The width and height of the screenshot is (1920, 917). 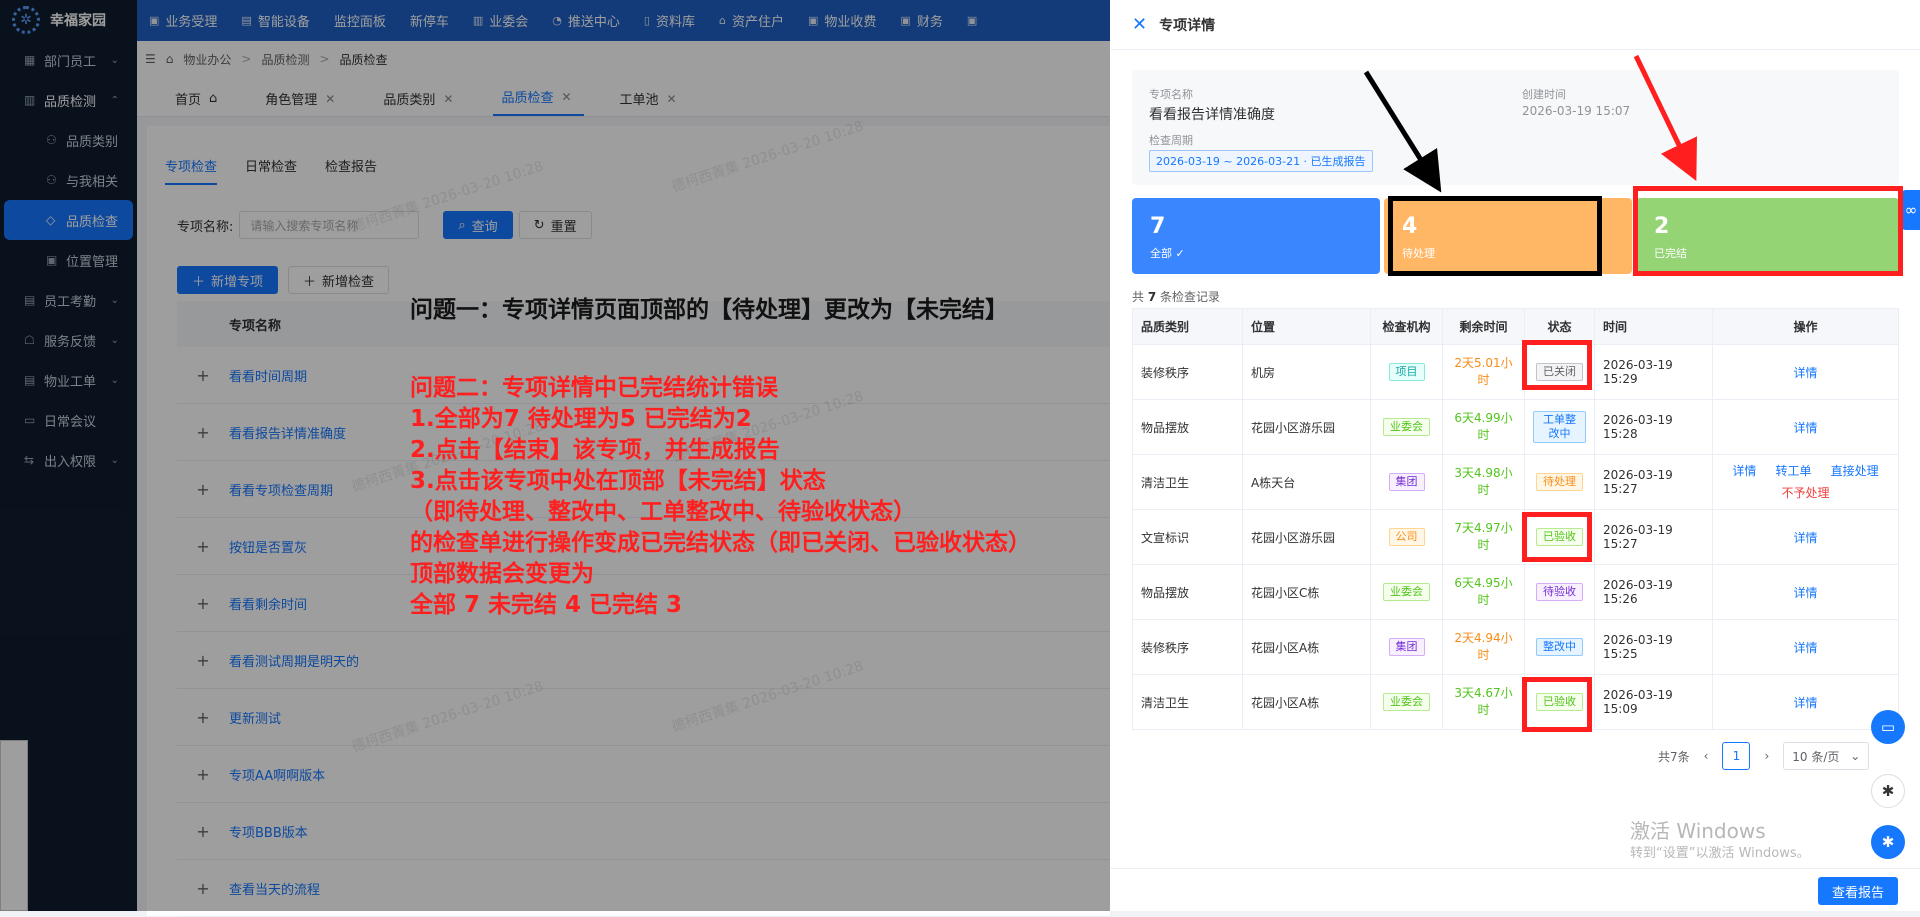 What do you see at coordinates (1559, 647) in the screenshot?
I see `status-badge: 整改中` at bounding box center [1559, 647].